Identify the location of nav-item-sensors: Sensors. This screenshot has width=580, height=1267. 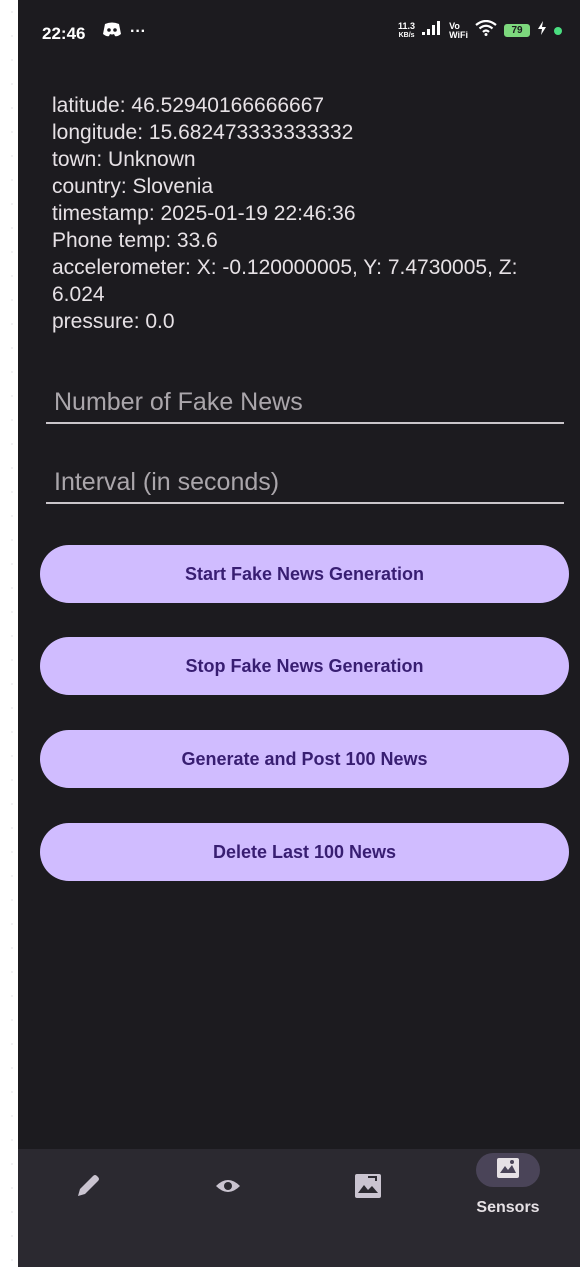
(508, 1208).